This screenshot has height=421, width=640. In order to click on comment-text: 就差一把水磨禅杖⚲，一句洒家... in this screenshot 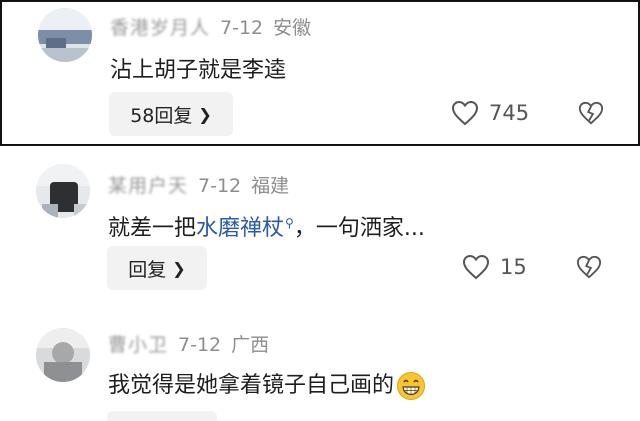, I will do `click(266, 226)`.